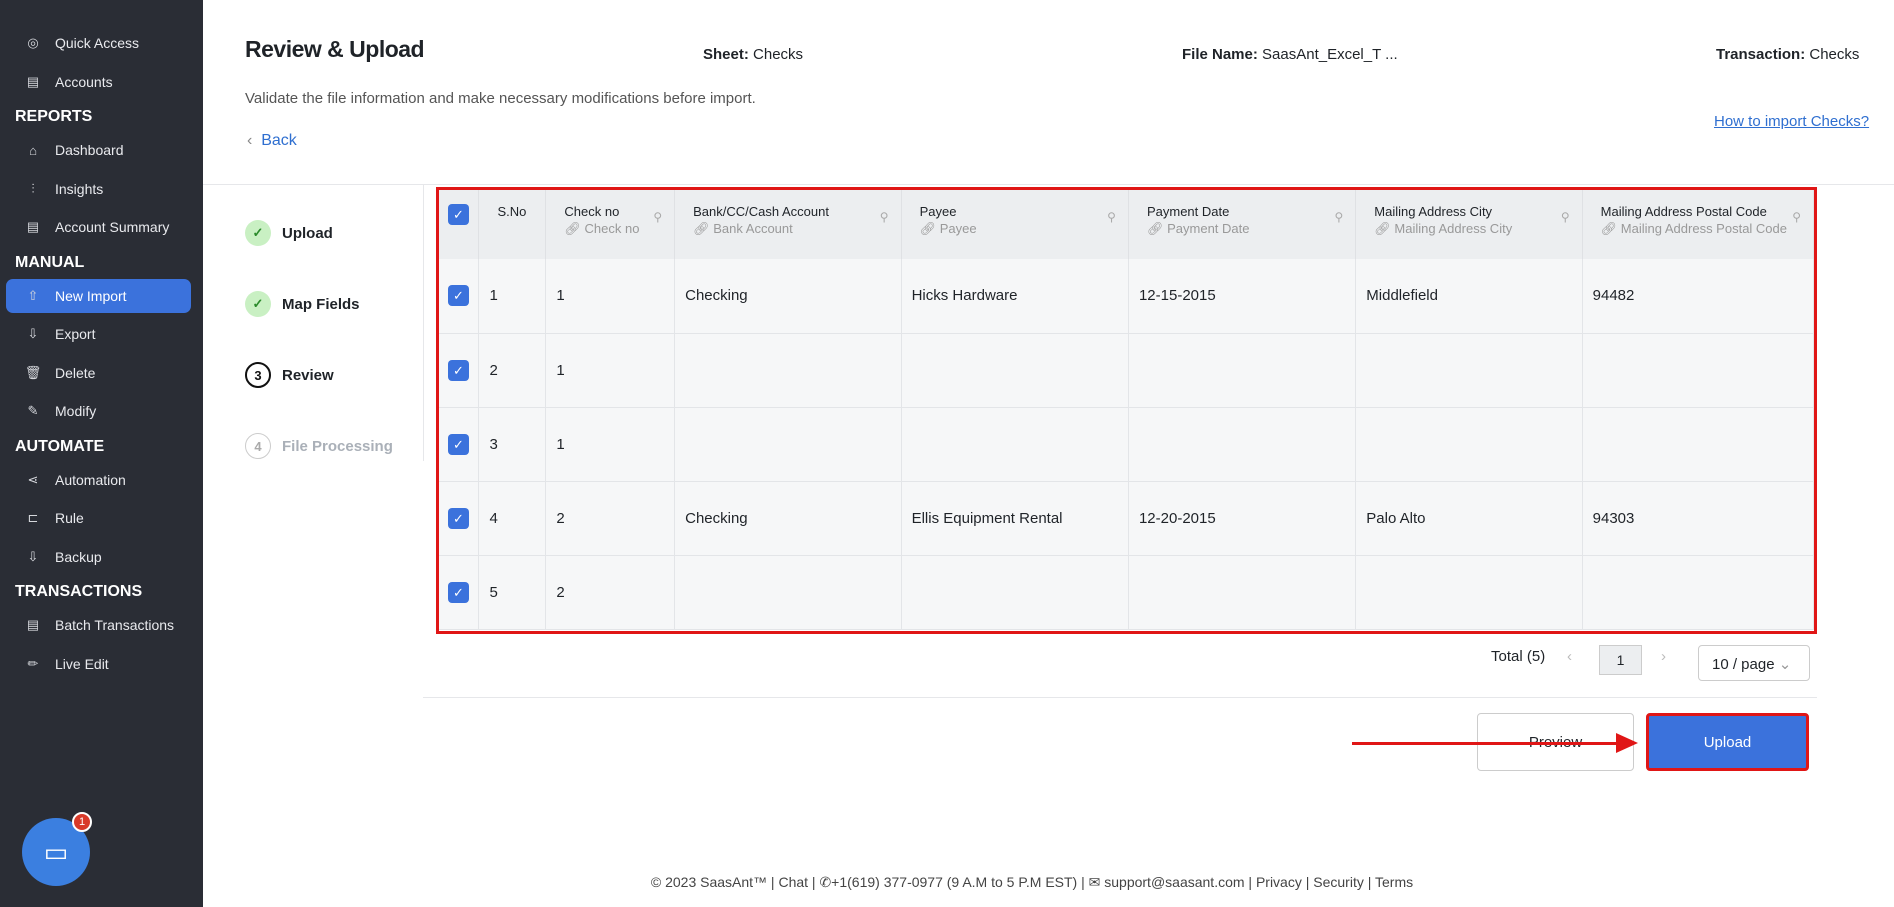 This screenshot has width=1894, height=907. Describe the element at coordinates (1443, 228) in the screenshot. I see `mapped-field: 🔗︎ Mailing Address City` at that location.